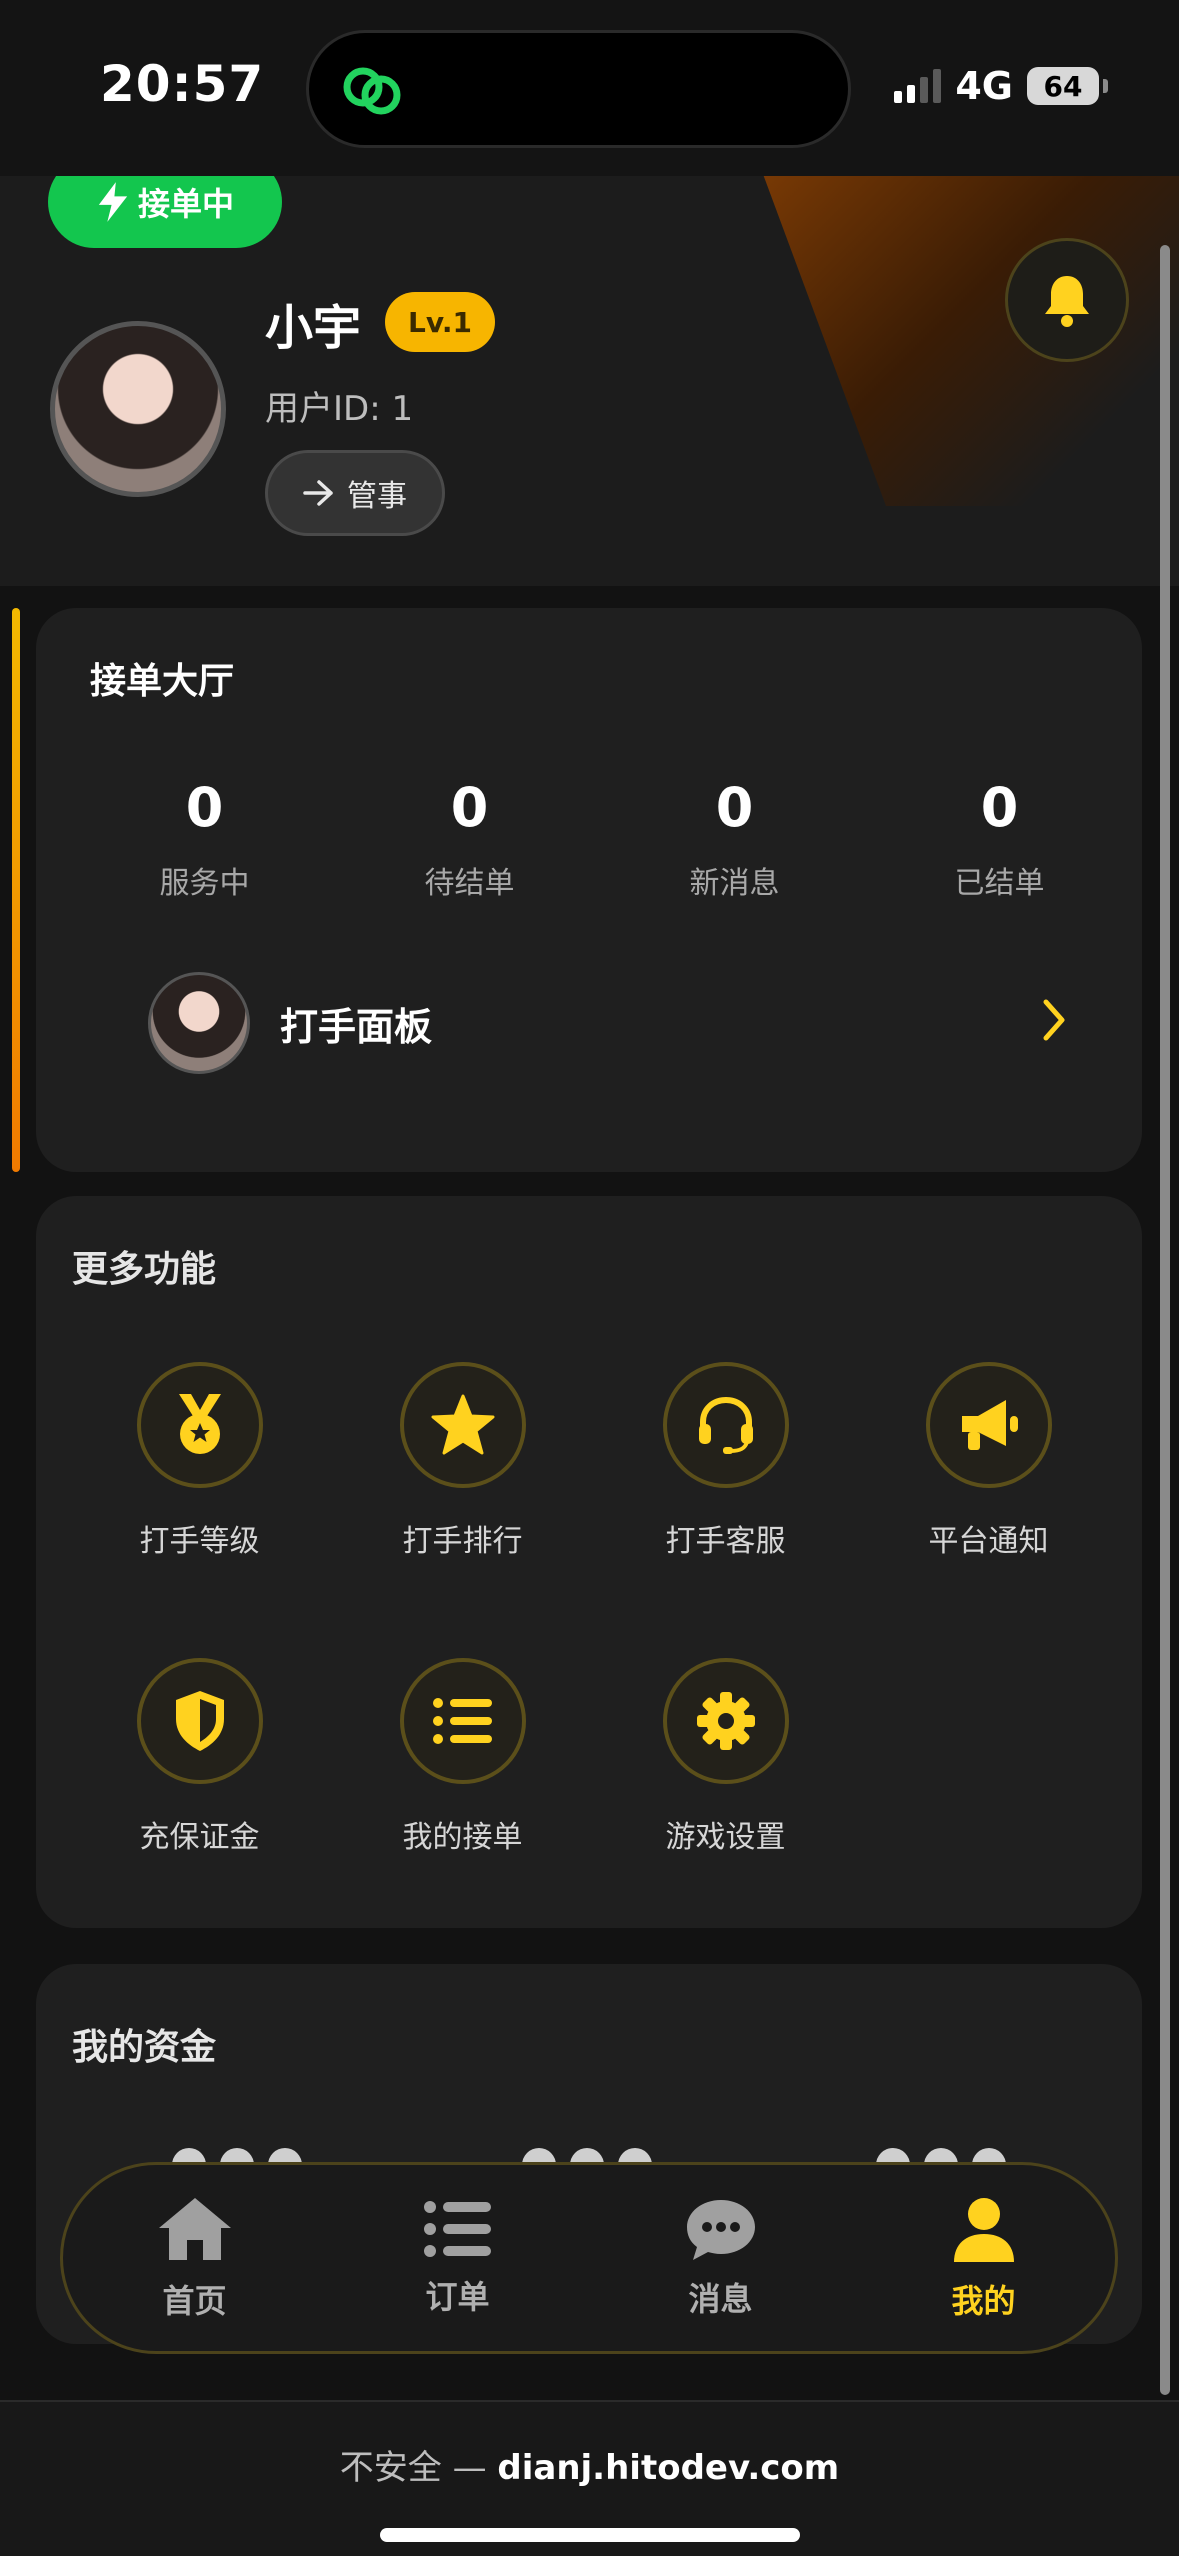  What do you see at coordinates (185, 204) in the screenshot?
I see `accepting-status-label: 接单中` at bounding box center [185, 204].